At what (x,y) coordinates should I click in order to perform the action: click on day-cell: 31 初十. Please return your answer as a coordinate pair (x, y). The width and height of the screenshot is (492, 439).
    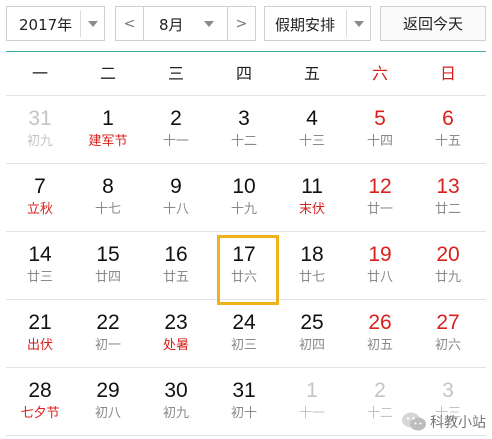
    Looking at the image, I should click on (244, 402).